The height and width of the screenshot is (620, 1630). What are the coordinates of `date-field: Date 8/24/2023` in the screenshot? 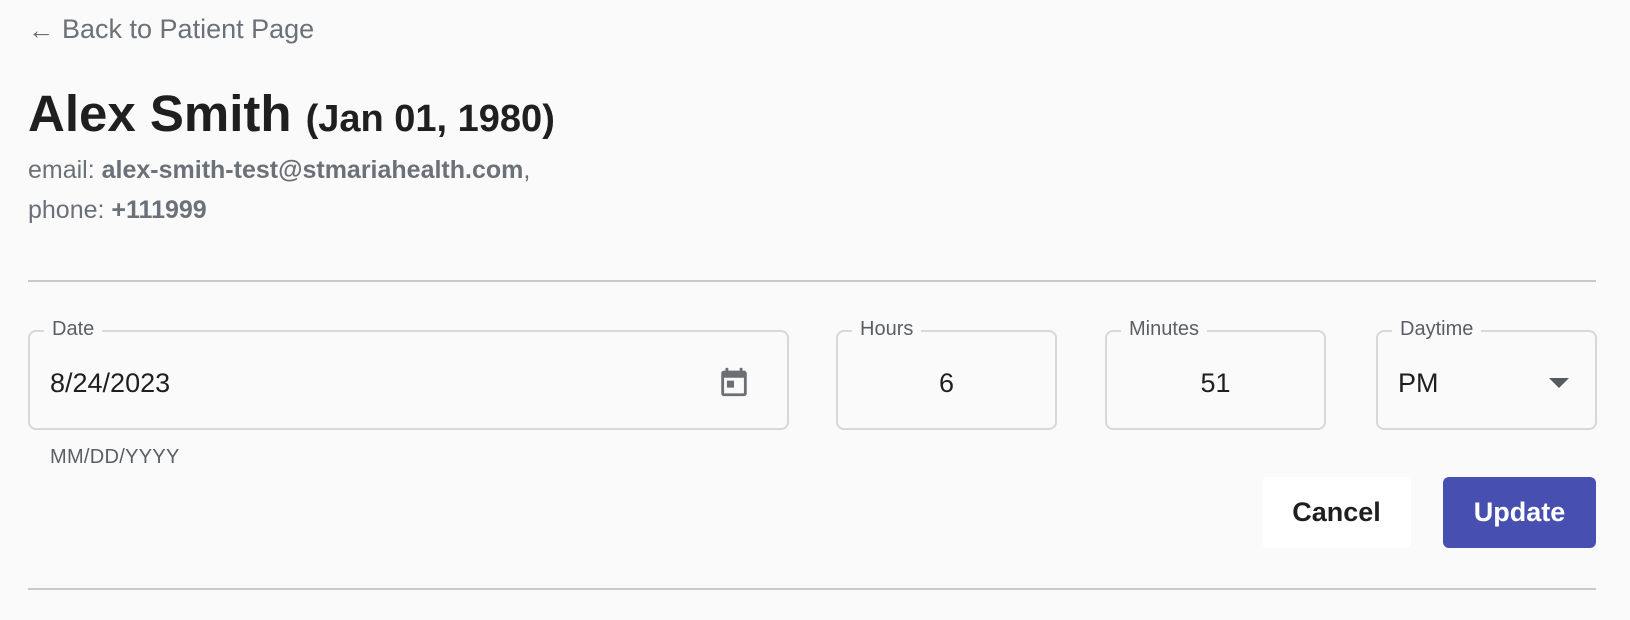 It's located at (408, 374).